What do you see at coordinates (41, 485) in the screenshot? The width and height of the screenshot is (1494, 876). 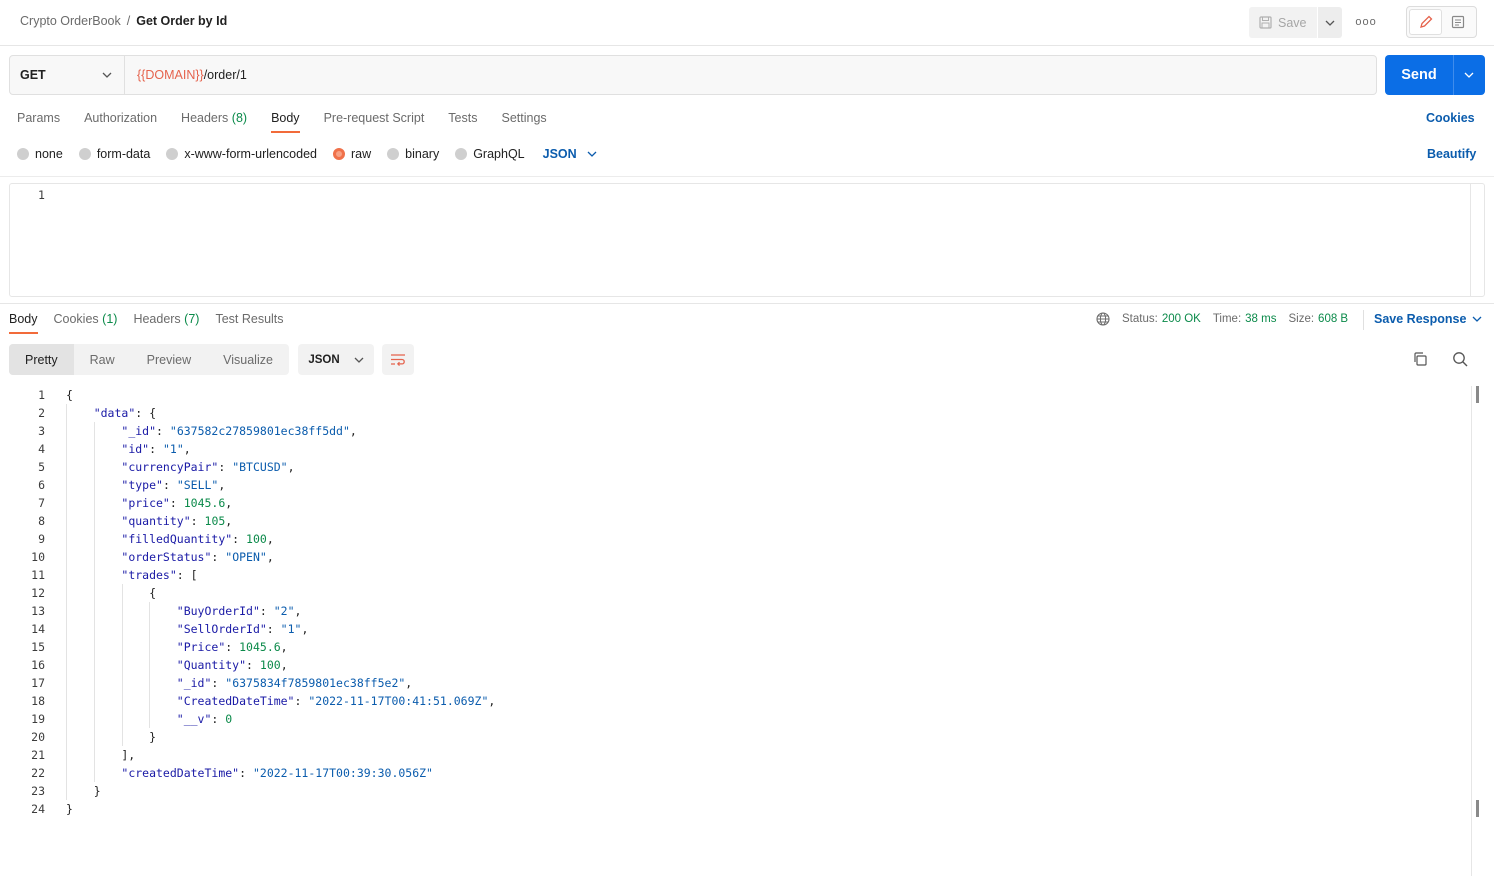 I see `line-number: 6` at bounding box center [41, 485].